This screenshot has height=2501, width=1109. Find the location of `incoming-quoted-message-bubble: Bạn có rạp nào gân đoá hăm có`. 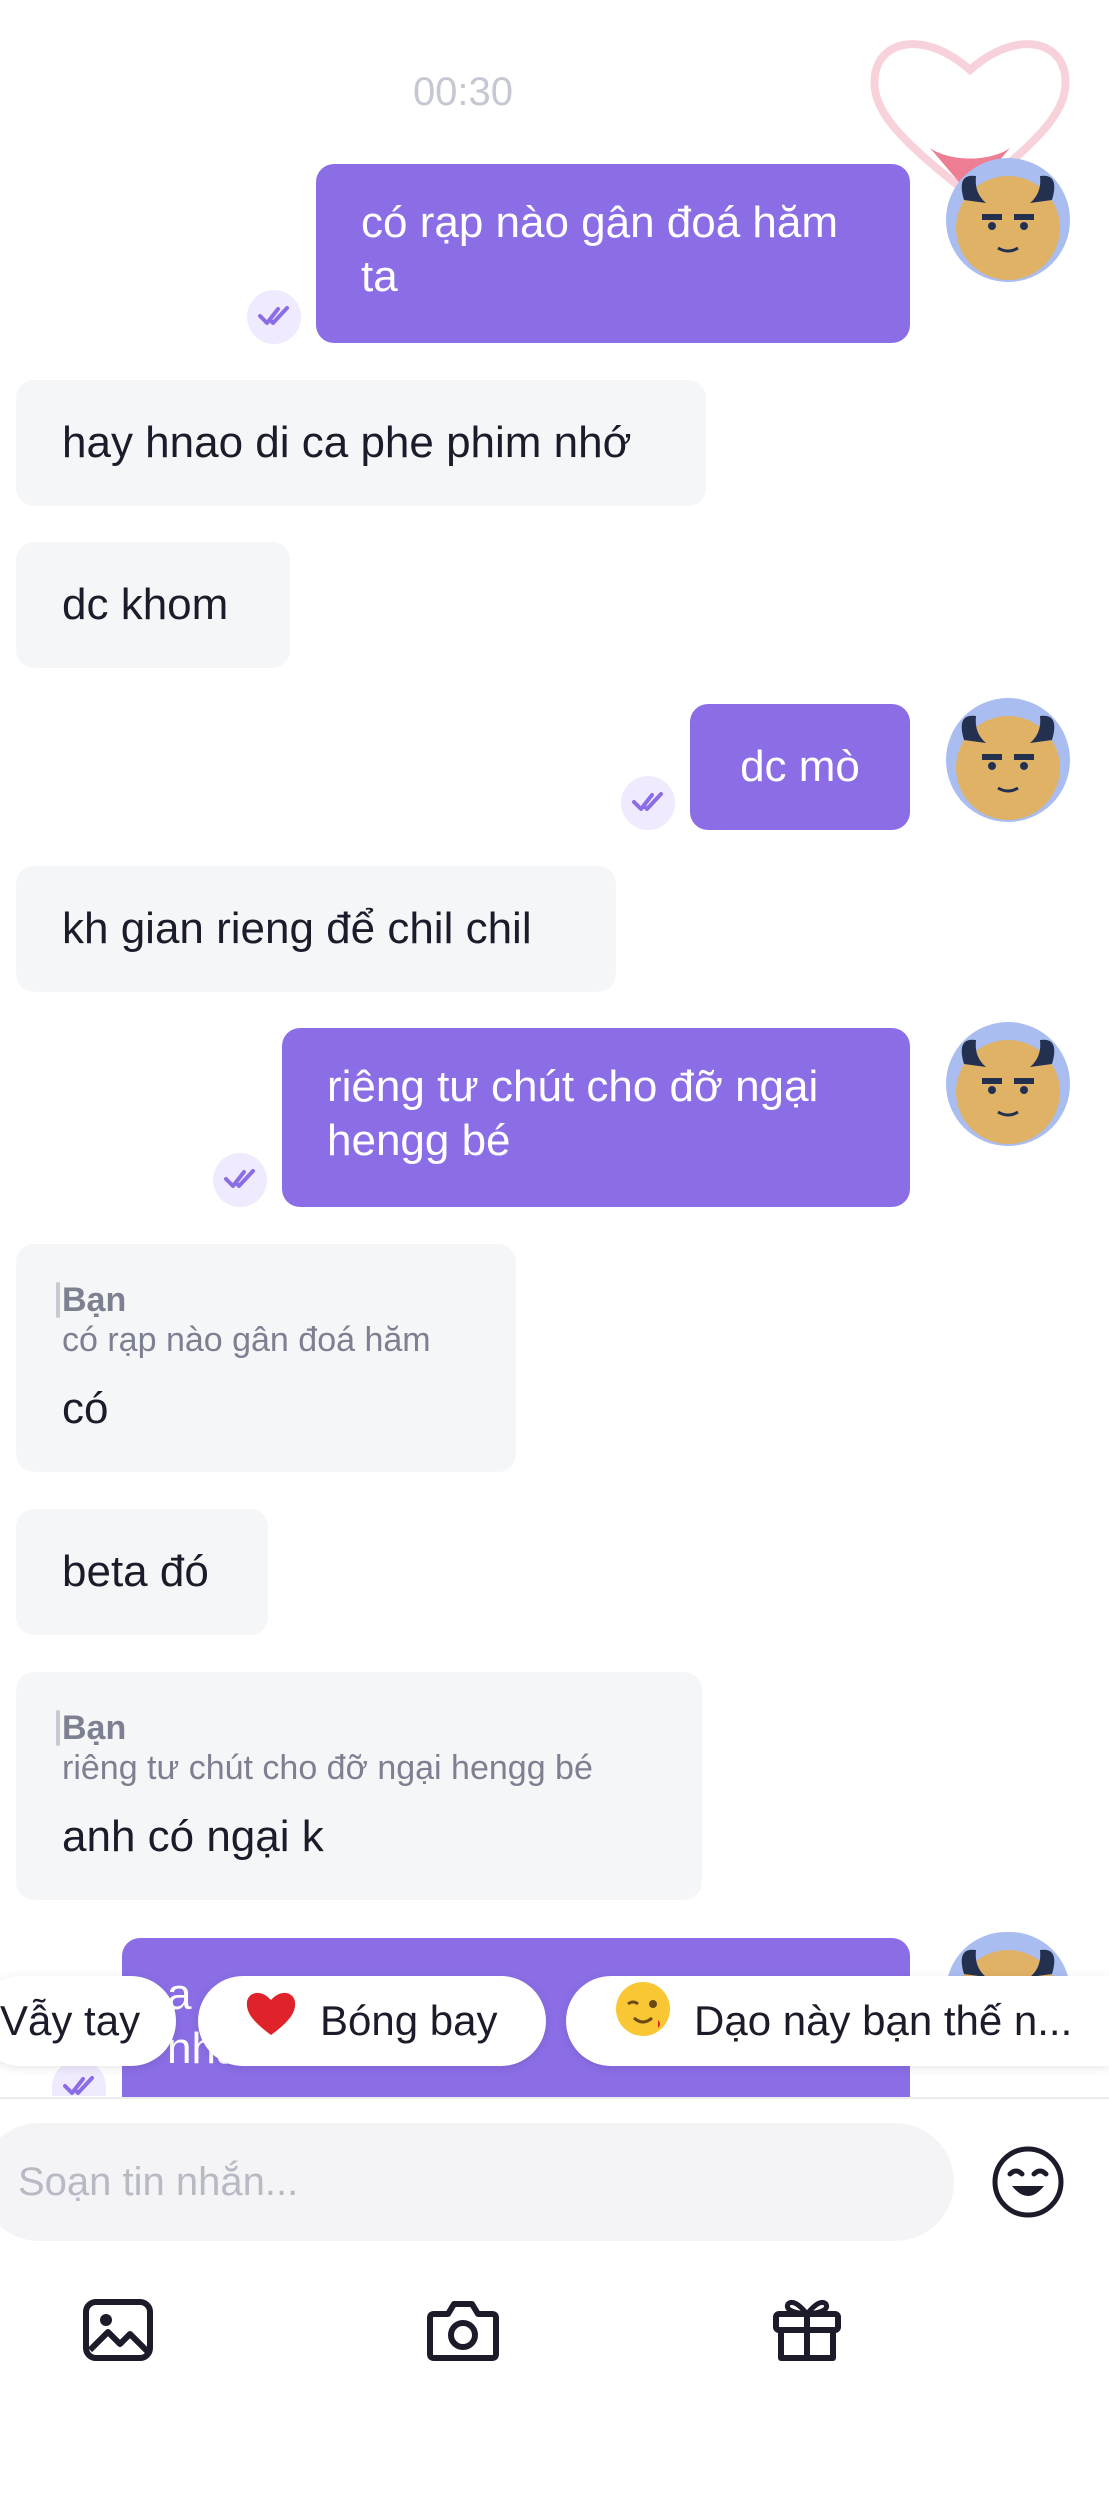

incoming-quoted-message-bubble: Bạn có rạp nào gân đoá hăm có is located at coordinates (266, 1358).